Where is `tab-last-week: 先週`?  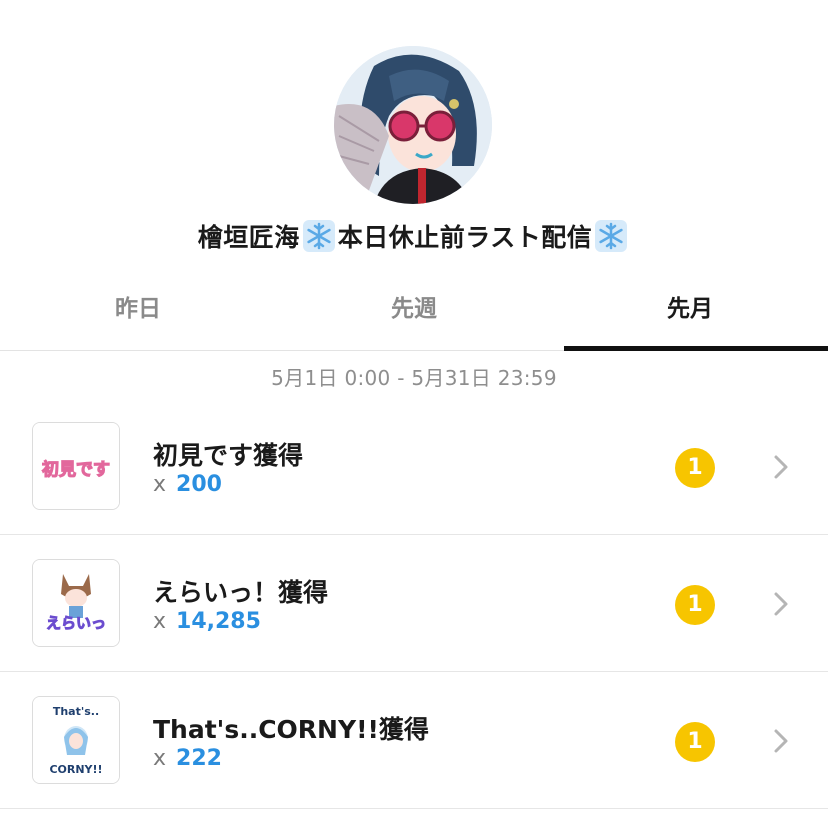 tab-last-week: 先週 is located at coordinates (414, 311).